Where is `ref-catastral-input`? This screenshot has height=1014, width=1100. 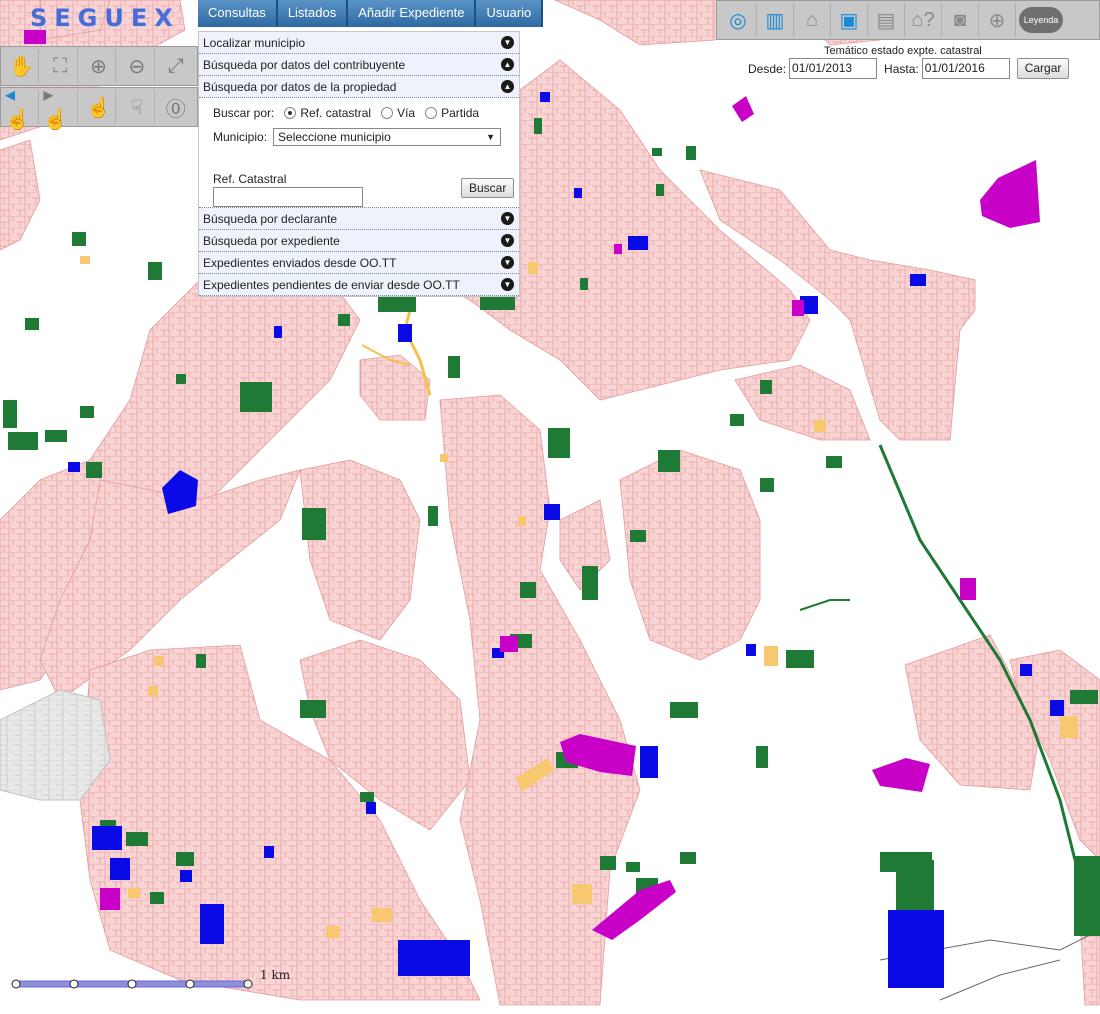
ref-catastral-input is located at coordinates (288, 197).